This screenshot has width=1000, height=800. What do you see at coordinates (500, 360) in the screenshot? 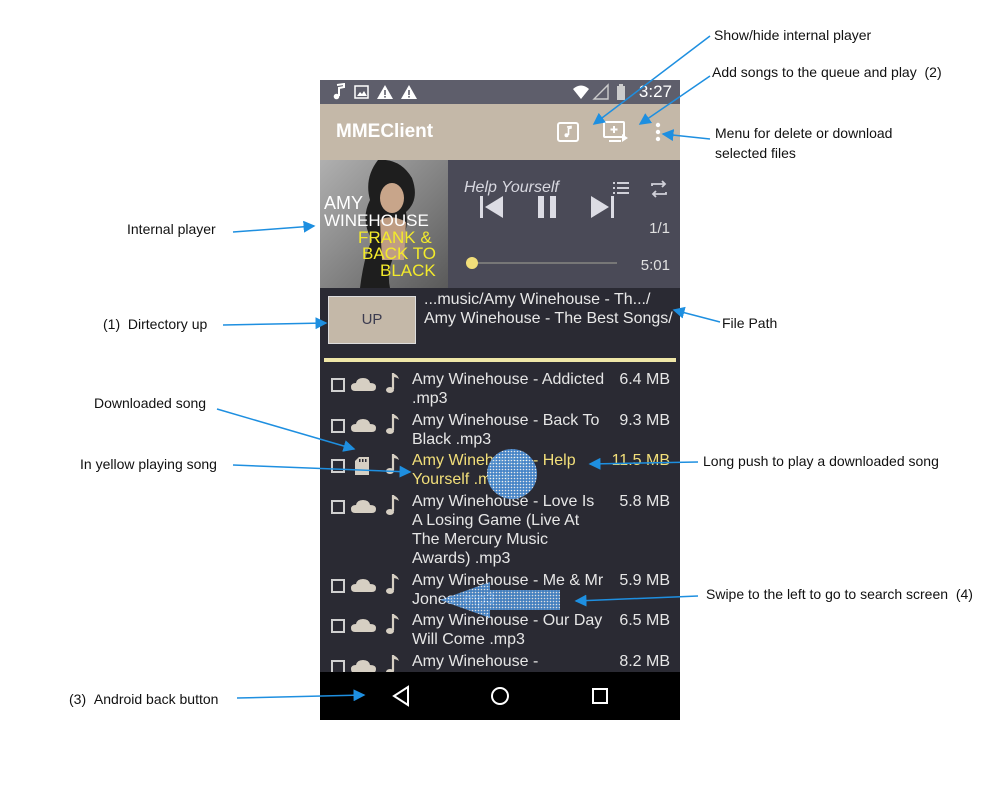
I see `list-divider` at bounding box center [500, 360].